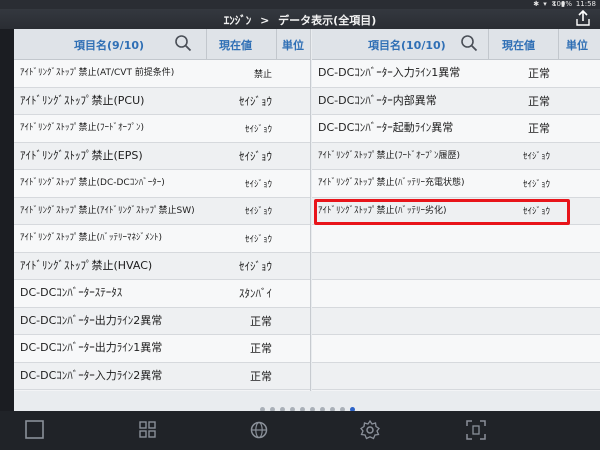 This screenshot has height=450, width=600. I want to click on globe-icon, so click(259, 430).